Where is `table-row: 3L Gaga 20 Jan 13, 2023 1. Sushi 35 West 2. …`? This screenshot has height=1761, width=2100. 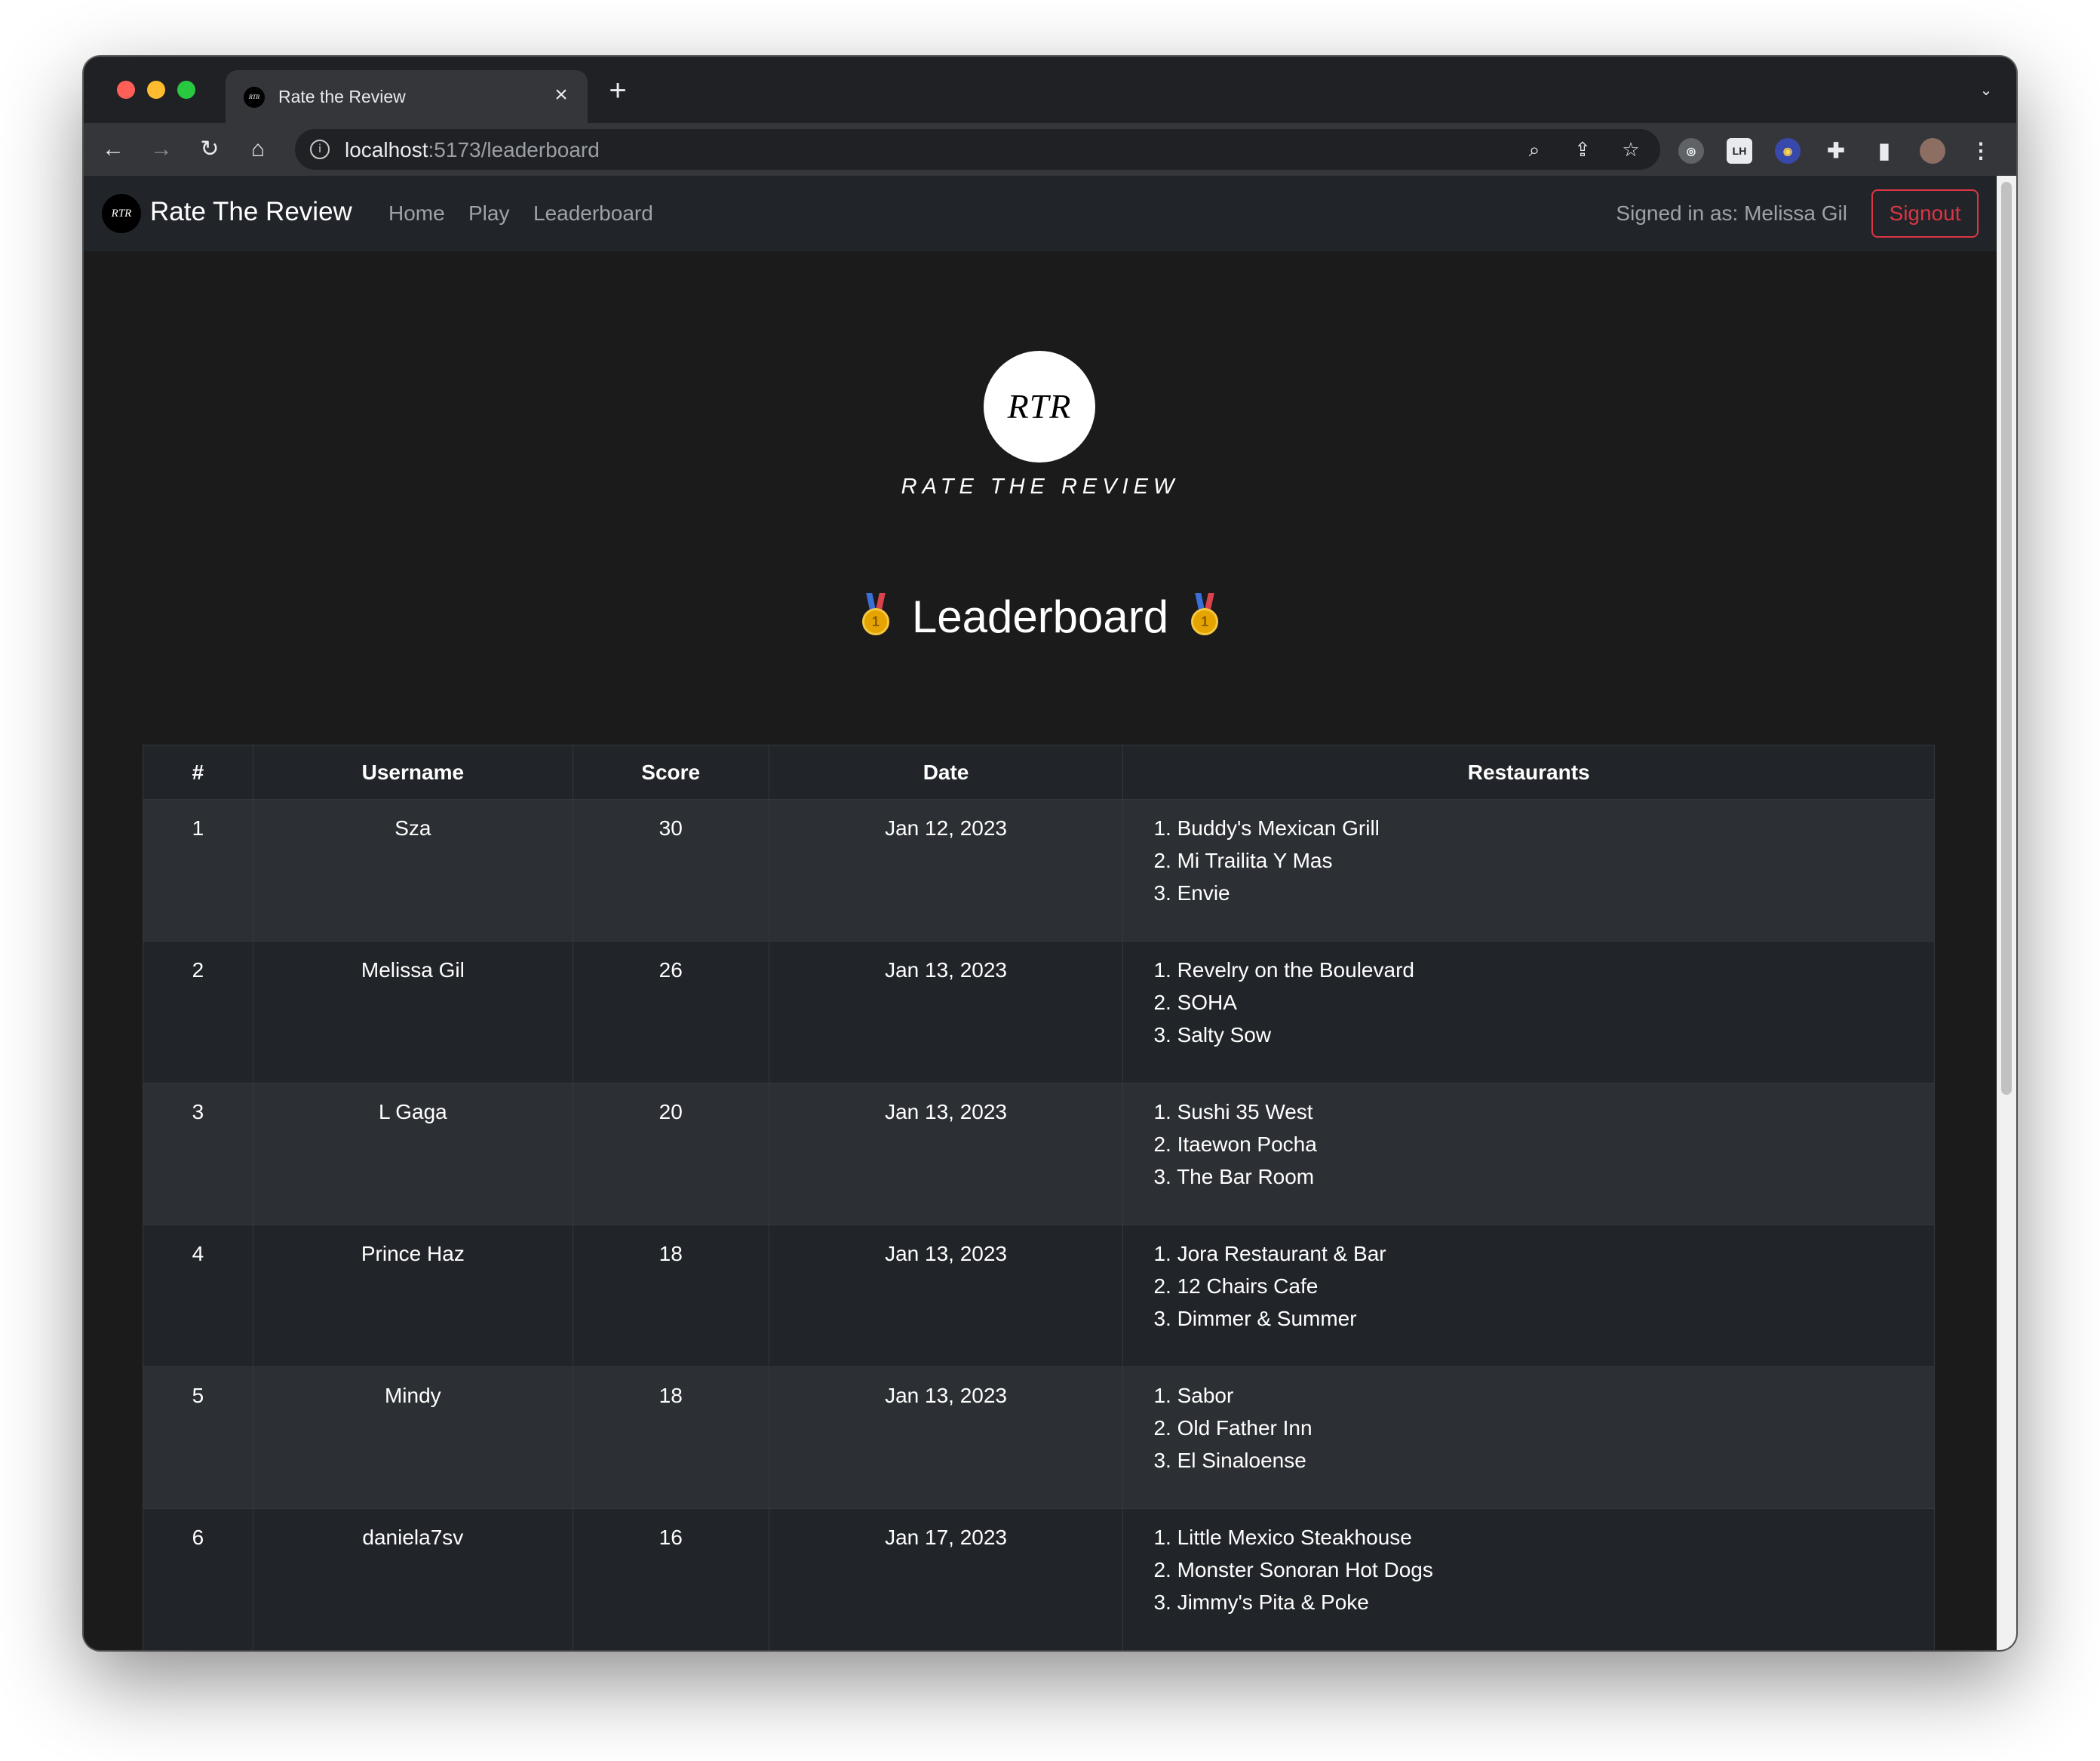
table-row: 3L Gaga 20 Jan 13, 2023 1. Sushi 35 West 2. … is located at coordinates (1039, 1154).